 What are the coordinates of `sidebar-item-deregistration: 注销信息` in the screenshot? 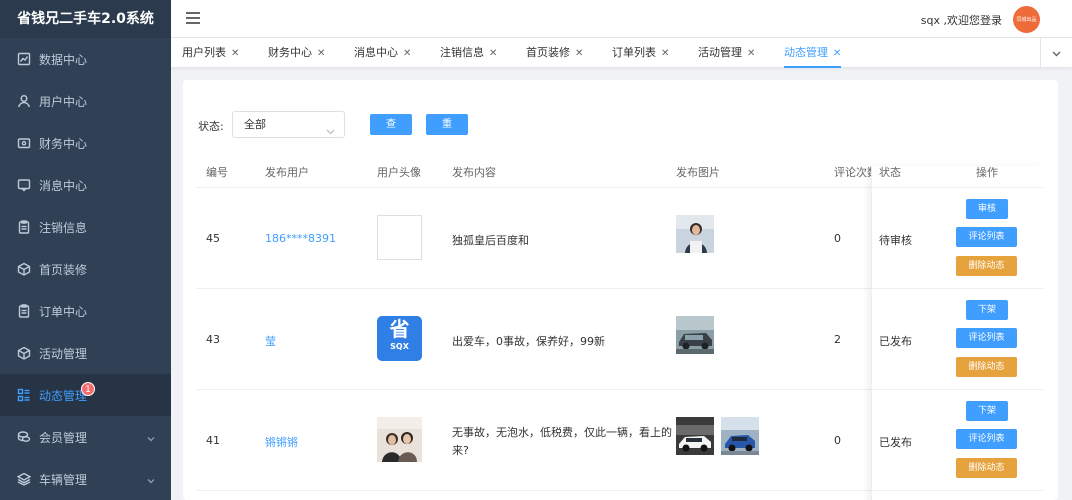 It's located at (85, 227).